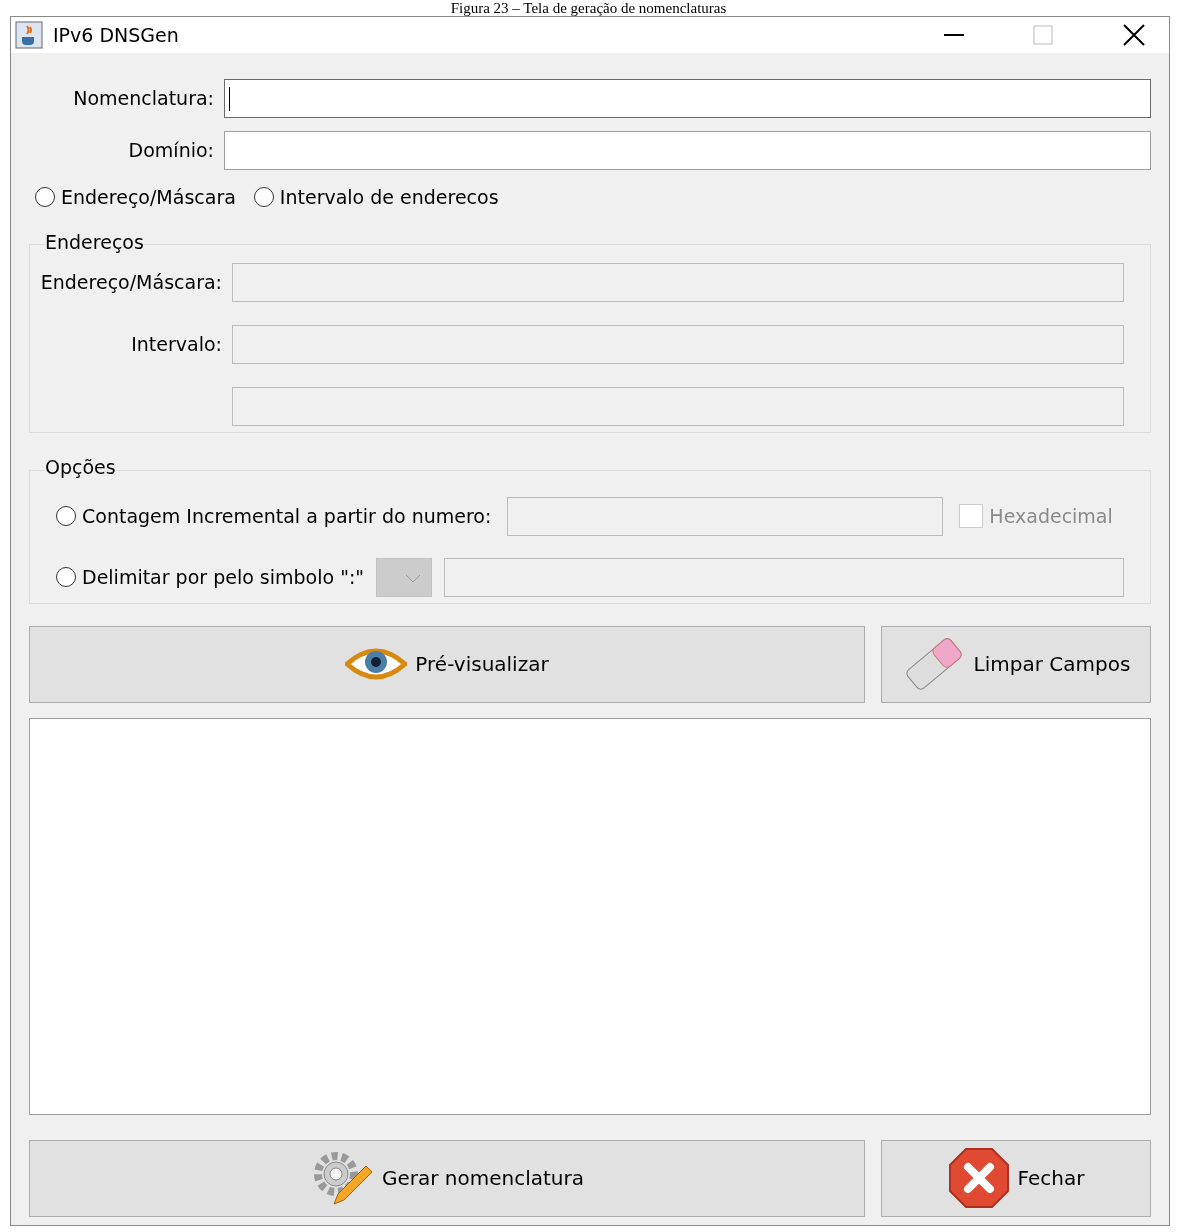  What do you see at coordinates (116, 35) in the screenshot?
I see `window-title: IPv6 DNSGen` at bounding box center [116, 35].